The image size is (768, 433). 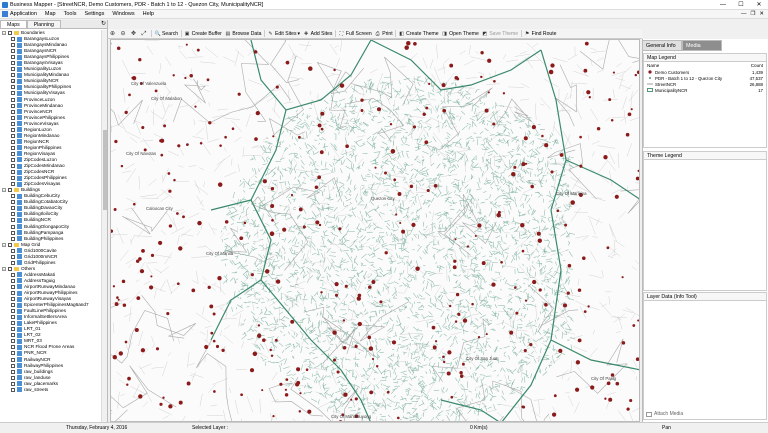 What do you see at coordinates (50, 14) in the screenshot?
I see `menu-map: Map` at bounding box center [50, 14].